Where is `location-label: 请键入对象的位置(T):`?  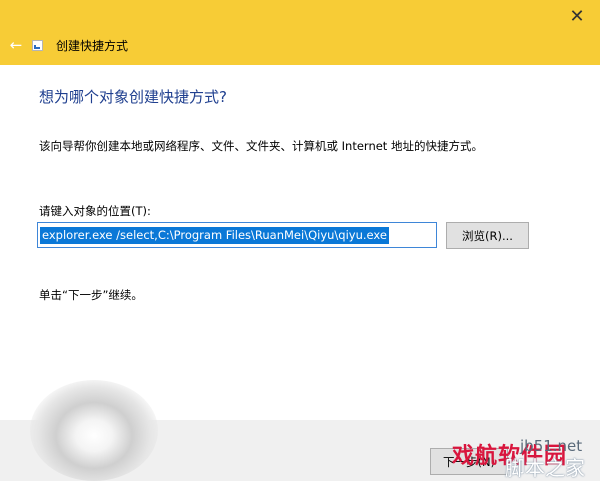
location-label: 请键入对象的位置(T): is located at coordinates (95, 211).